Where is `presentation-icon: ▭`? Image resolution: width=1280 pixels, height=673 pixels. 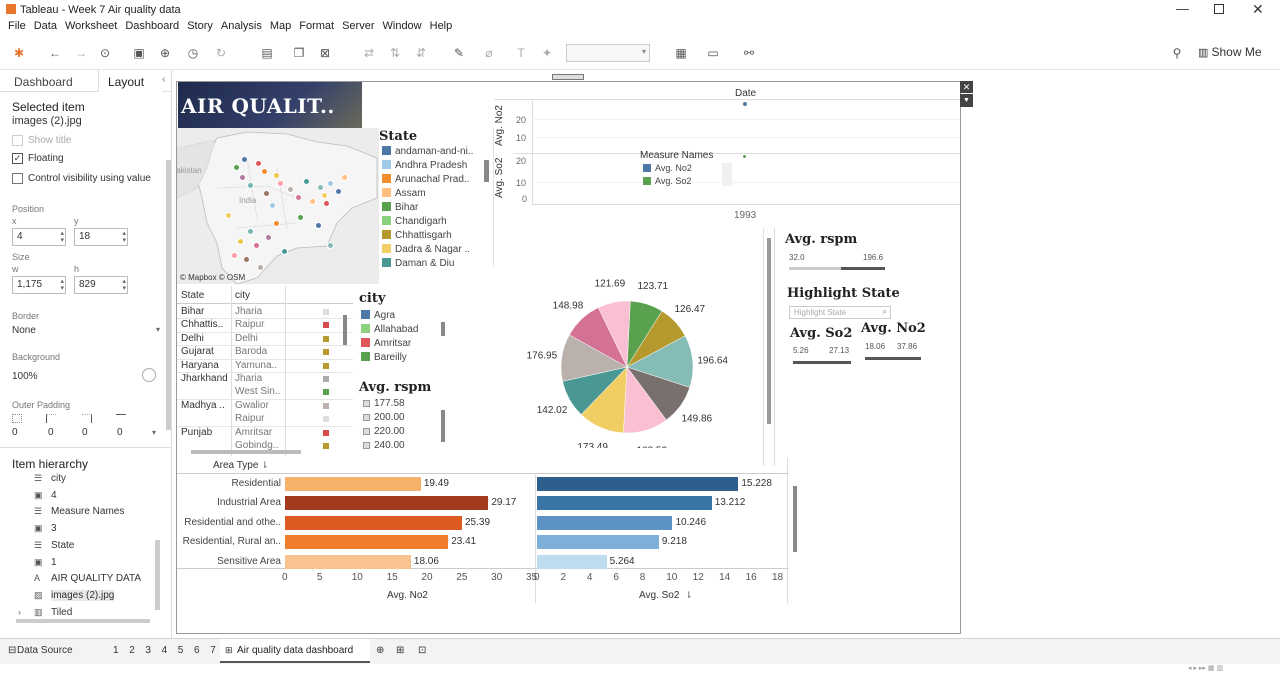 presentation-icon: ▭ is located at coordinates (713, 53).